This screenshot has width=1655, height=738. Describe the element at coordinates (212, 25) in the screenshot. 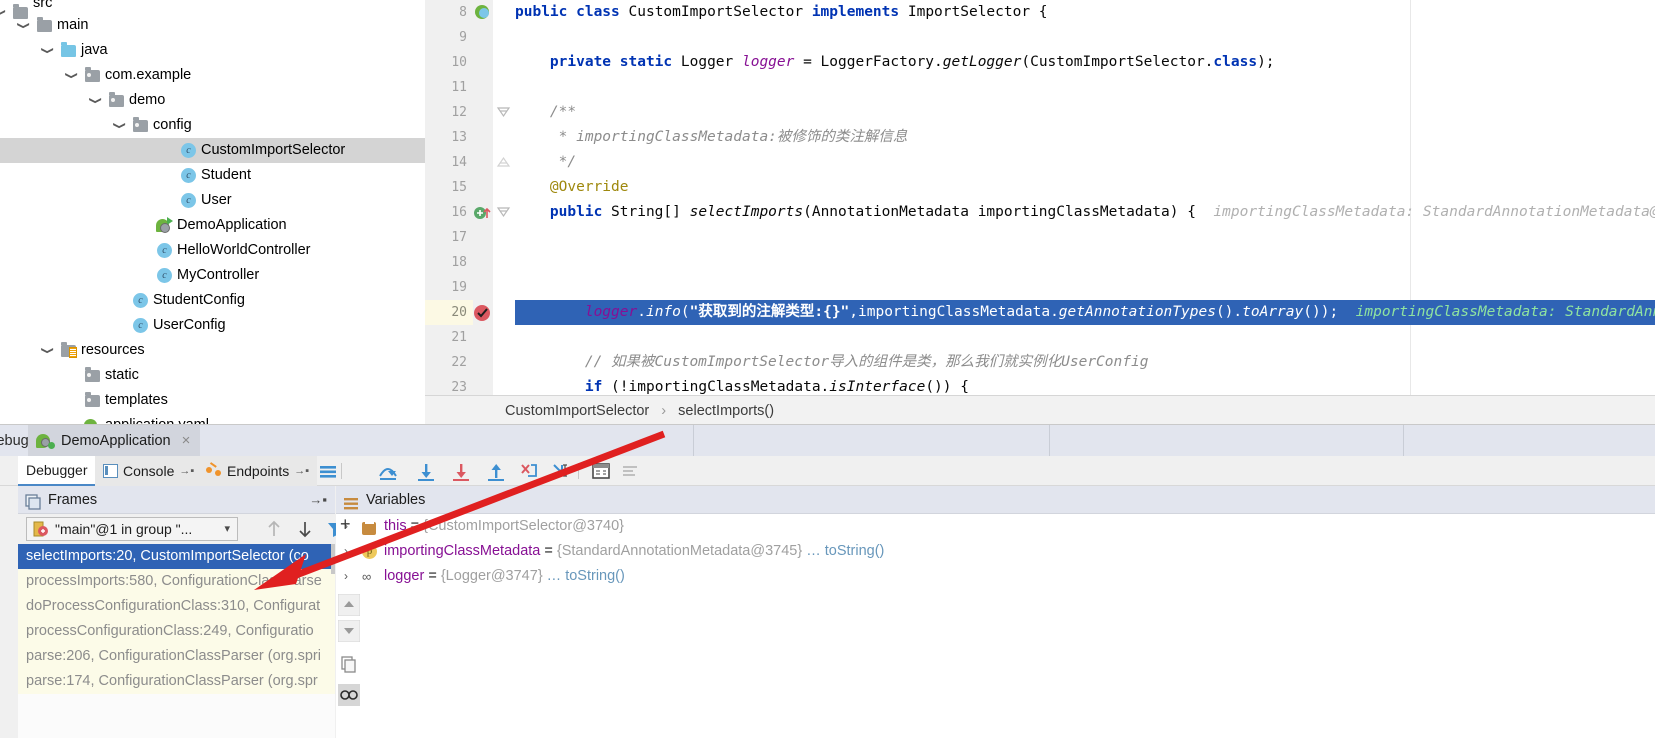

I see `tree-item-main: main` at that location.